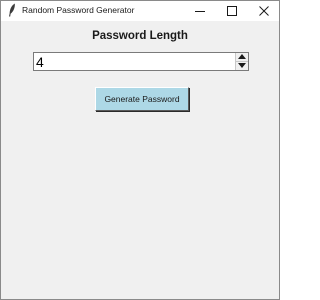  I want to click on maximize-button, so click(232, 11).